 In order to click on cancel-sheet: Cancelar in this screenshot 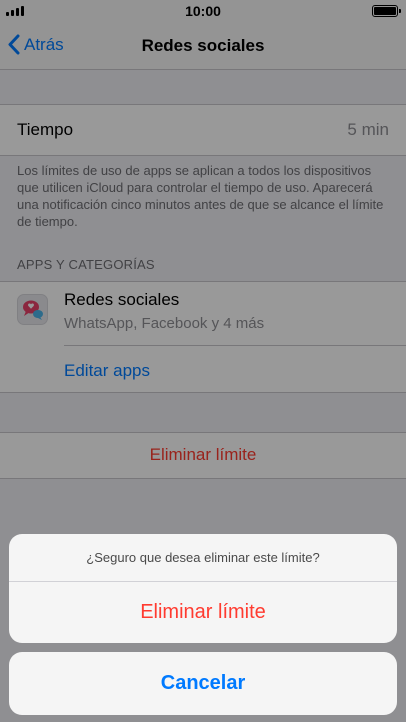, I will do `click(203, 683)`.